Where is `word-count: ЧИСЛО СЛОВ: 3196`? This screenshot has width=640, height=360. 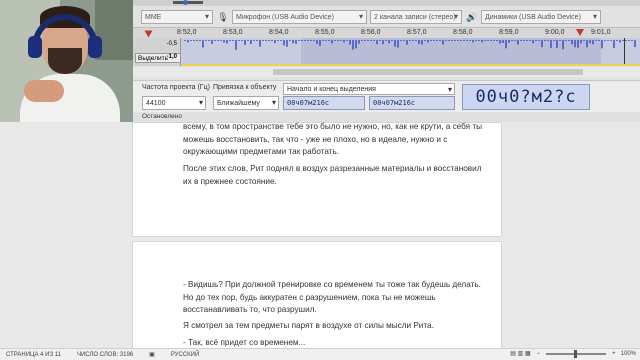 word-count: ЧИСЛО СЛОВ: 3196 is located at coordinates (105, 355).